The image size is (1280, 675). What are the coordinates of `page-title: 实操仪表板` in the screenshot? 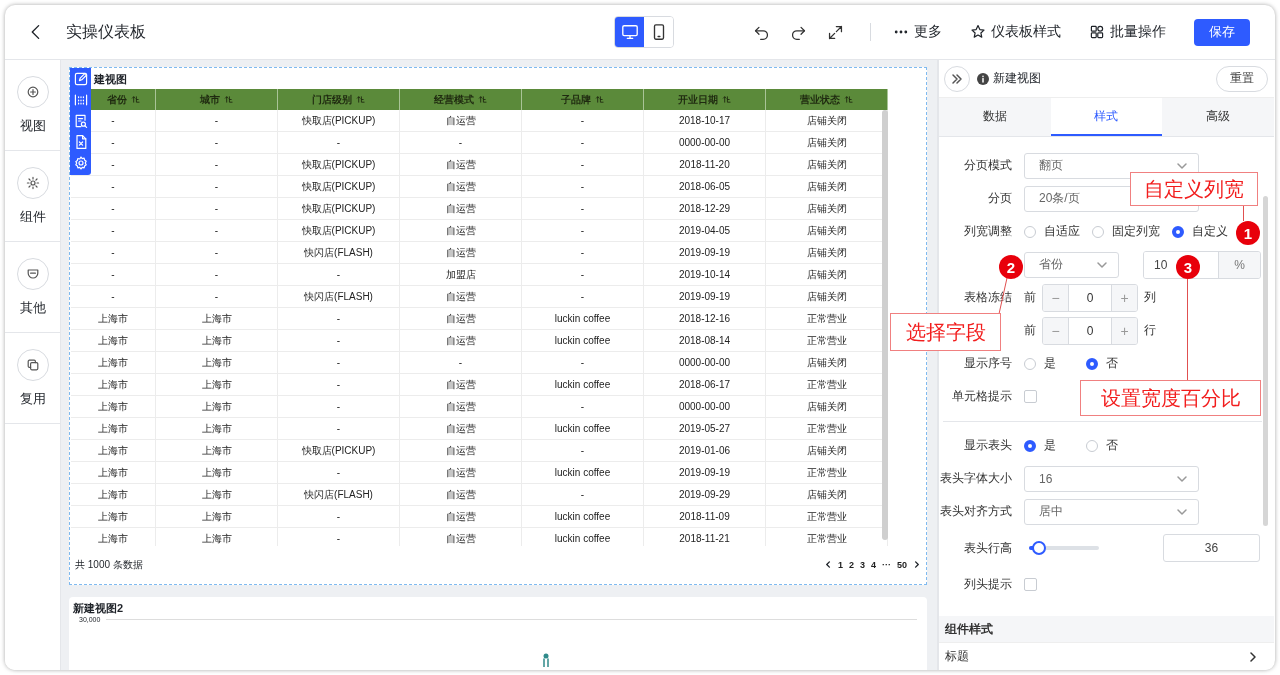 It's located at (106, 31).